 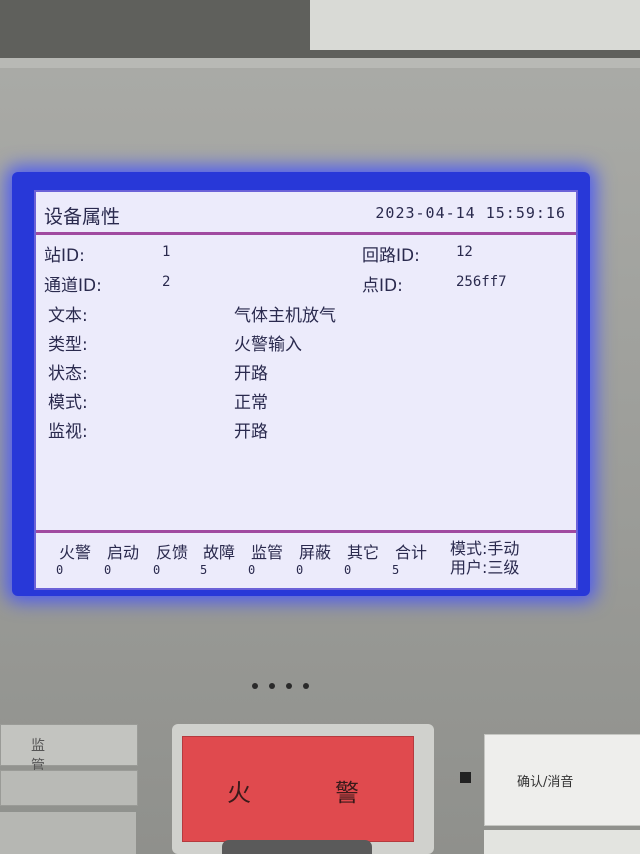 What do you see at coordinates (171, 552) in the screenshot?
I see `status-label: 反馈` at bounding box center [171, 552].